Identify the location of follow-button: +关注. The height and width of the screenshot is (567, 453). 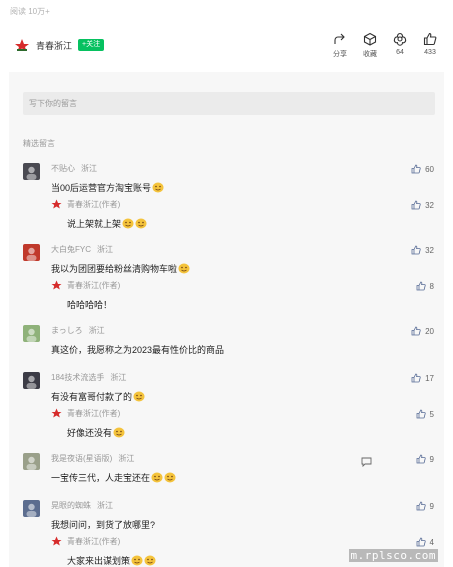
(91, 45).